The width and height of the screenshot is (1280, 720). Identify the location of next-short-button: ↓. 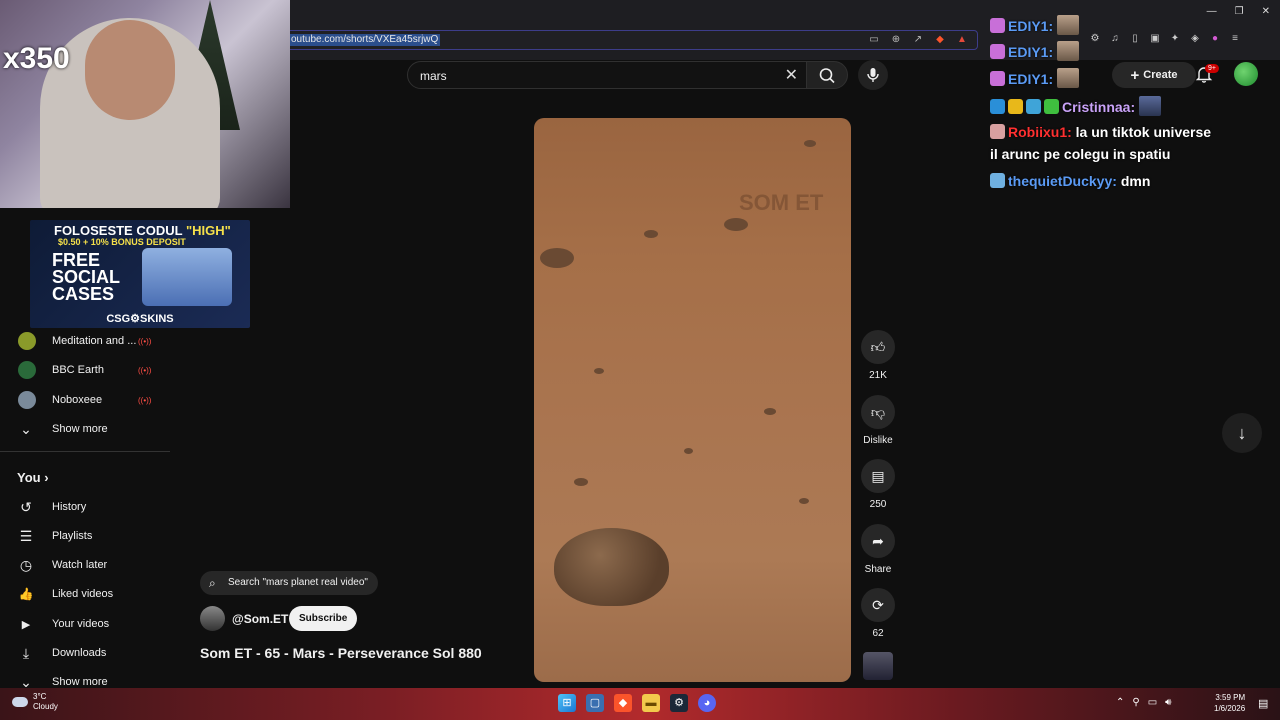
(1242, 433).